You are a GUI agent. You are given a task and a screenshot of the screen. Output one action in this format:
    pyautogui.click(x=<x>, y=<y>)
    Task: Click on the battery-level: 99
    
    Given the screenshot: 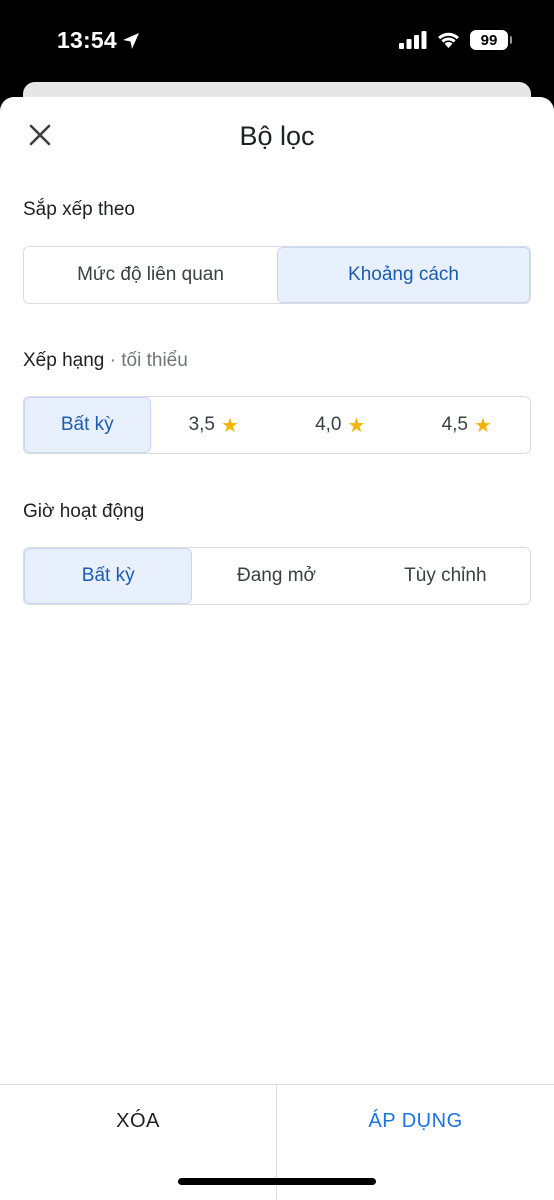 What is the action you would take?
    pyautogui.click(x=489, y=40)
    